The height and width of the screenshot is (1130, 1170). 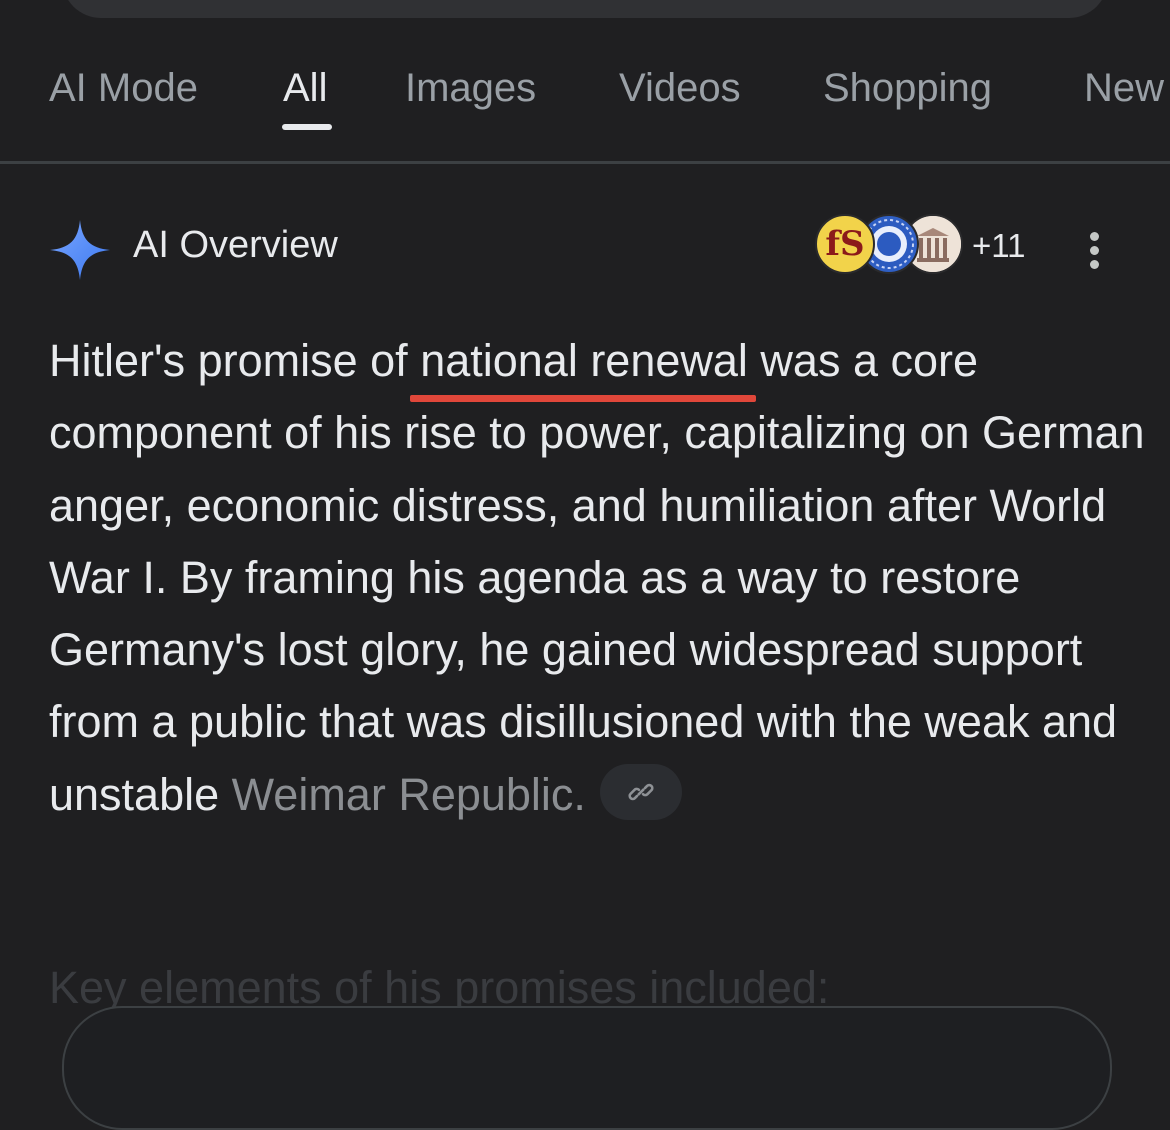 I want to click on paragraph-text-before: Hitler's promise of, so click(x=235, y=360).